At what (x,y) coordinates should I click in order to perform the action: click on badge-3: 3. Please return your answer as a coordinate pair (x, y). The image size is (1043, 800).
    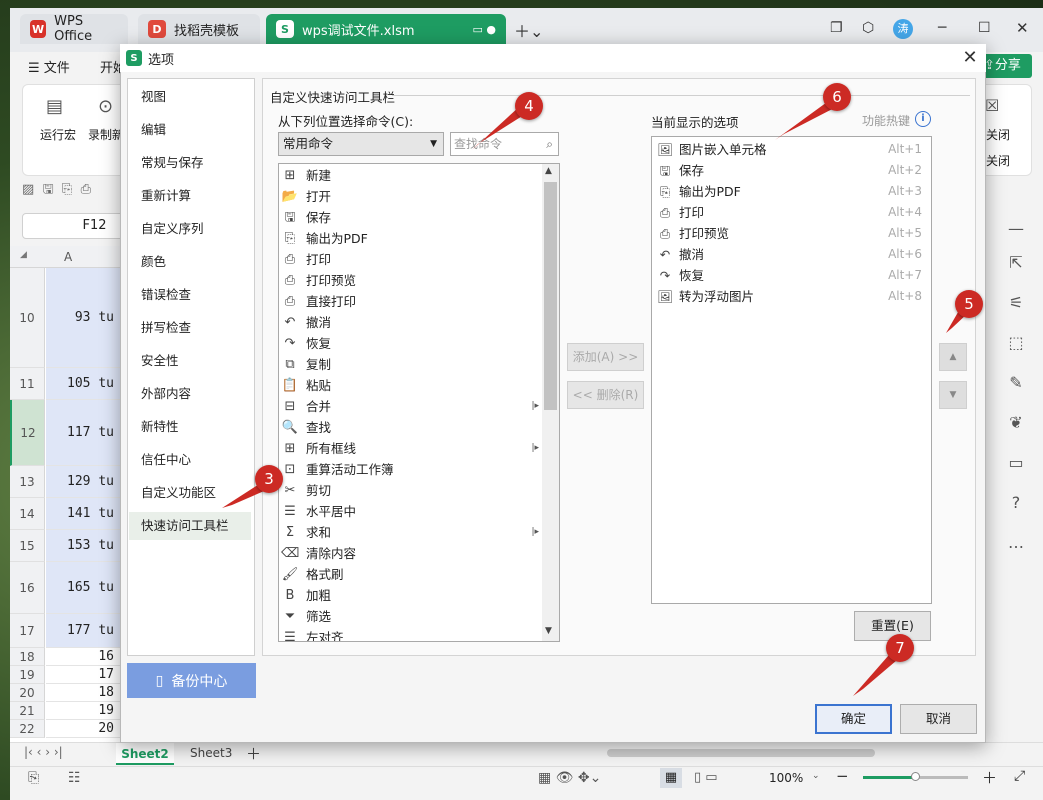
    Looking at the image, I should click on (269, 479).